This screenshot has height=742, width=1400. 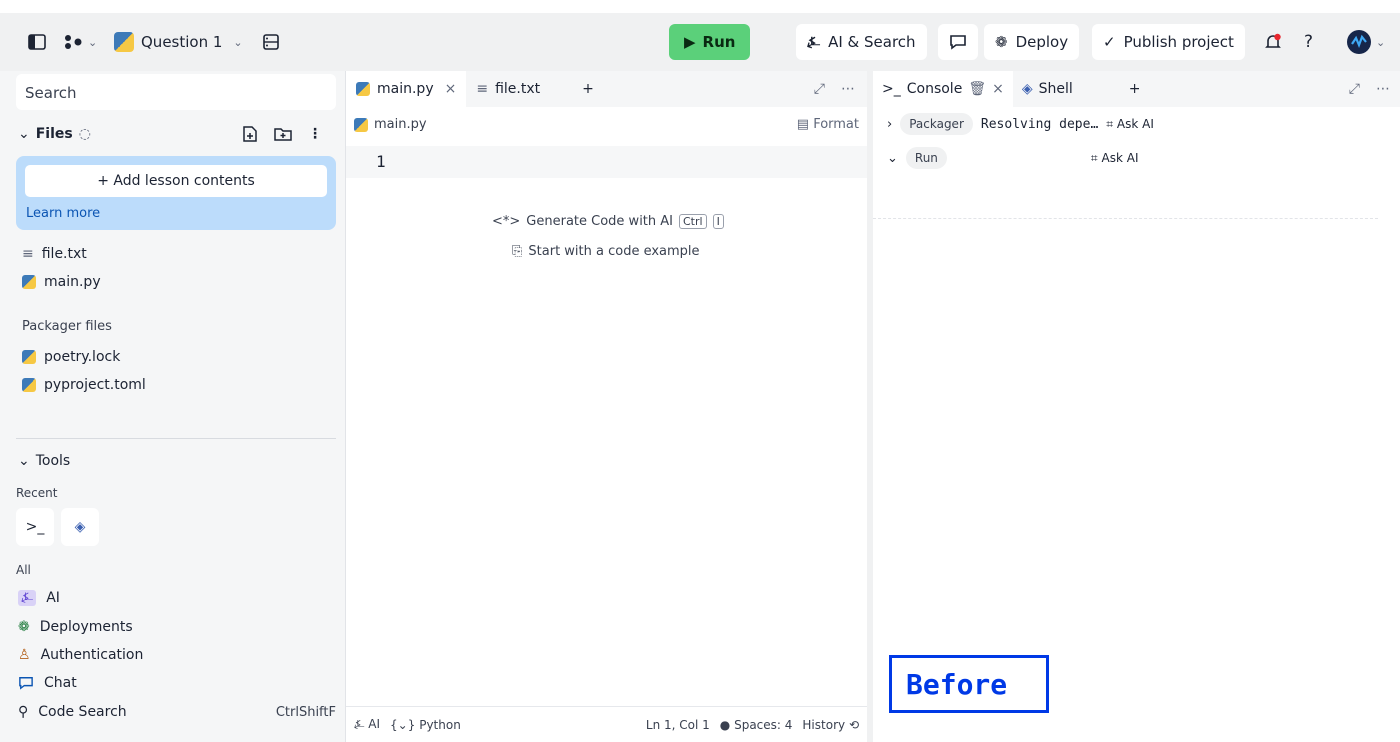 I want to click on format-icon: ▤, so click(x=803, y=124).